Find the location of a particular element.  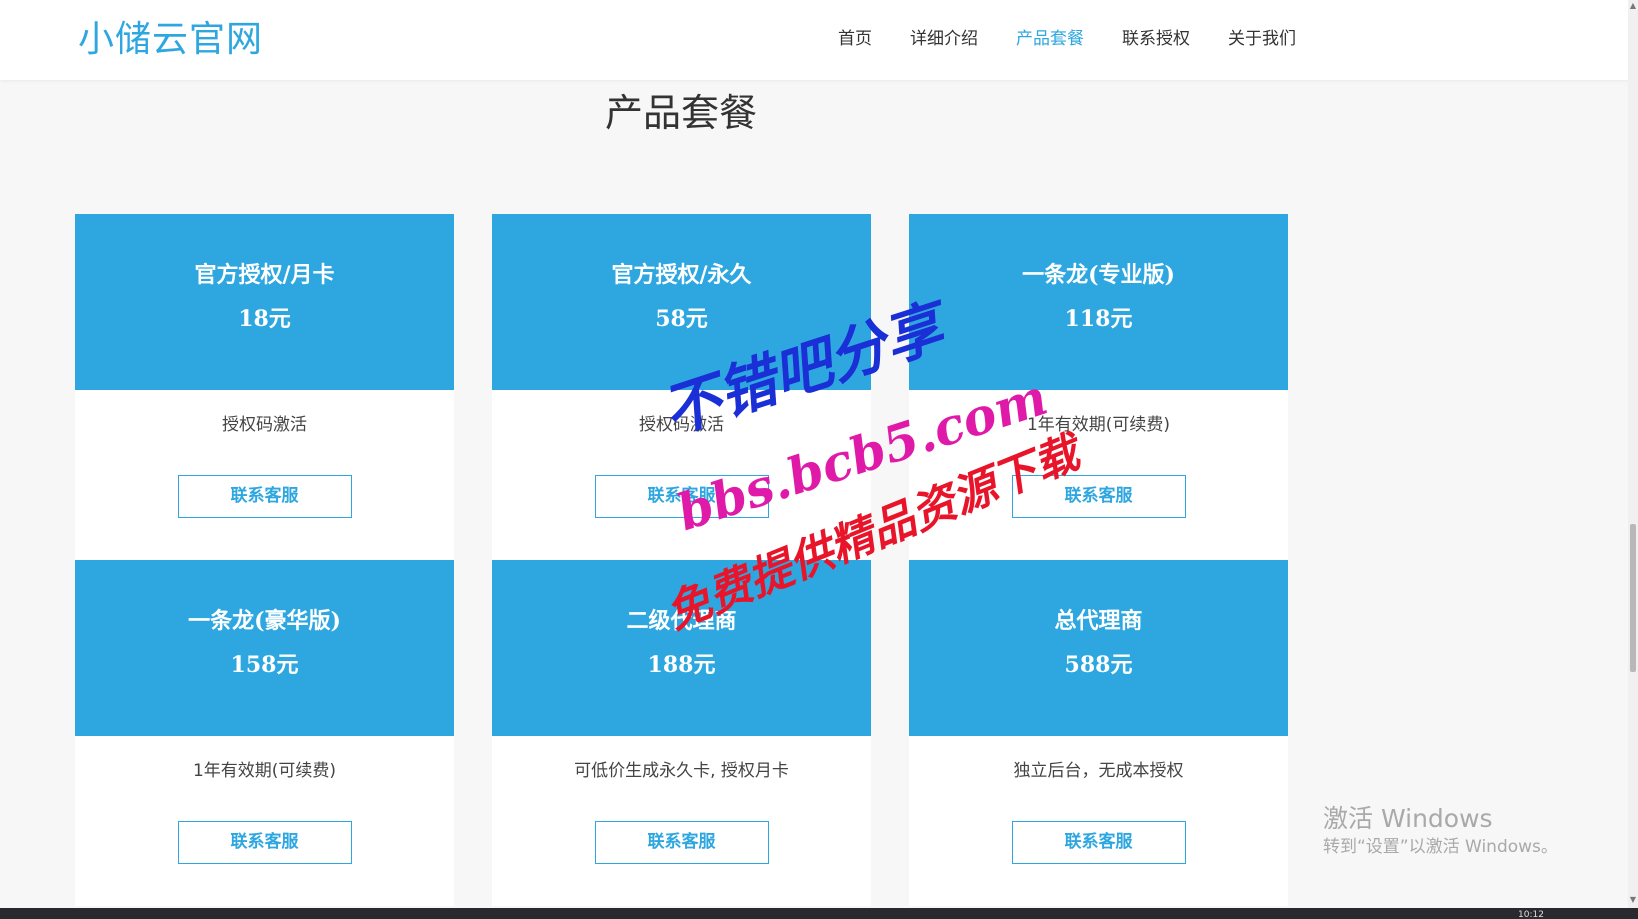

card-name: 官方授权/月卡 is located at coordinates (264, 275).